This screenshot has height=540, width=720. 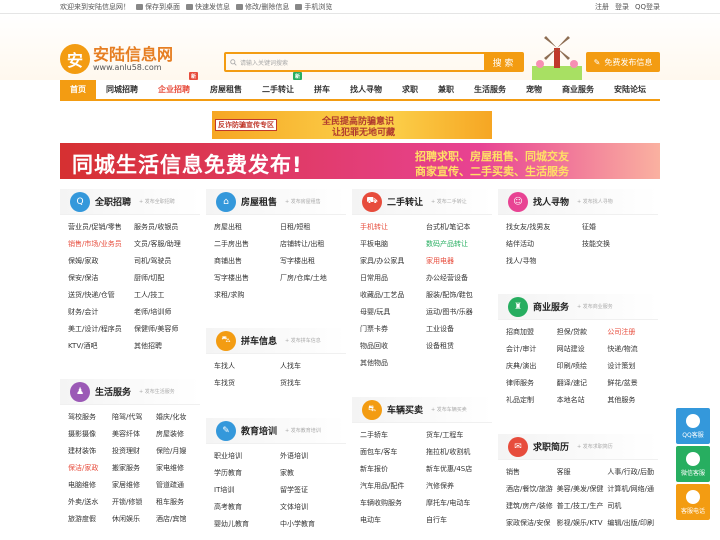 I want to click on category-link: 陪驾/代驾, so click(x=134, y=417).